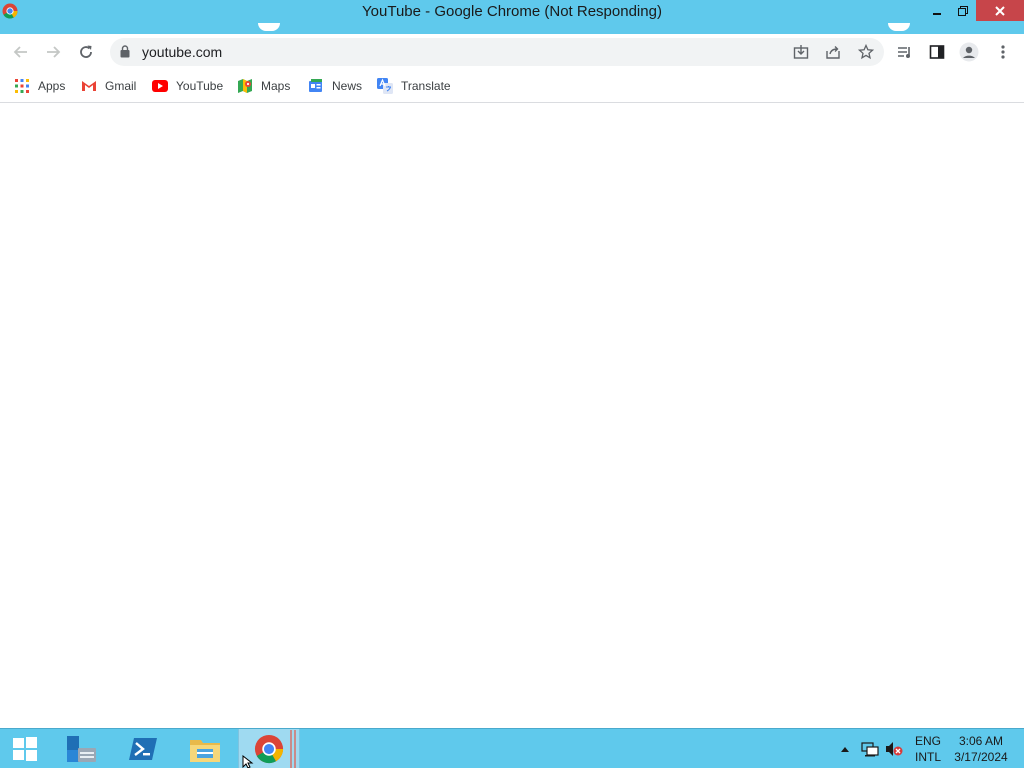 The width and height of the screenshot is (1024, 769). Describe the element at coordinates (269, 748) in the screenshot. I see `chrome-icon` at that location.